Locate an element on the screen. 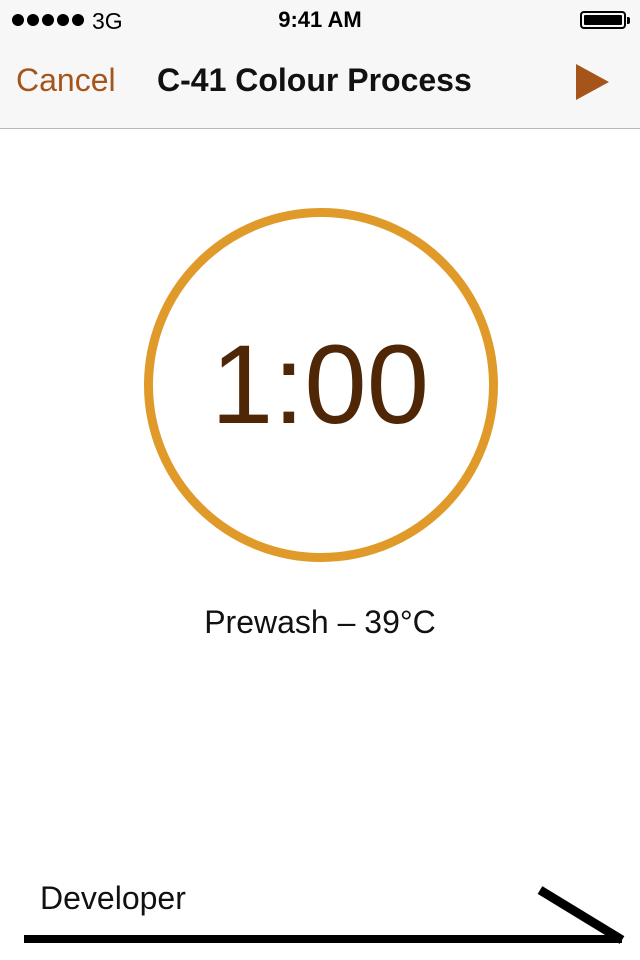 Image resolution: width=640 pixels, height=960 pixels. battery-icon is located at coordinates (605, 20).